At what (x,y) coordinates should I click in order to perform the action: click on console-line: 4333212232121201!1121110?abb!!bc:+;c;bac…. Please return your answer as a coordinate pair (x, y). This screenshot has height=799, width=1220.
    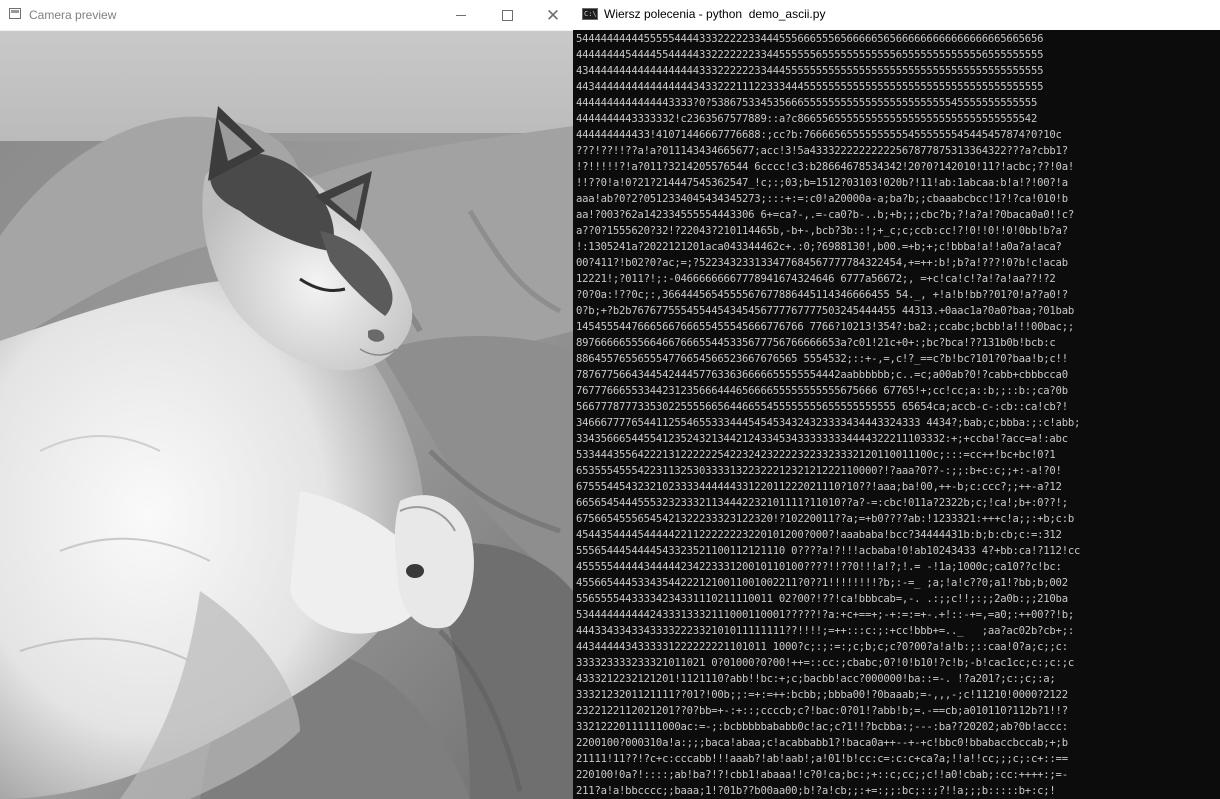
    Looking at the image, I should click on (816, 679).